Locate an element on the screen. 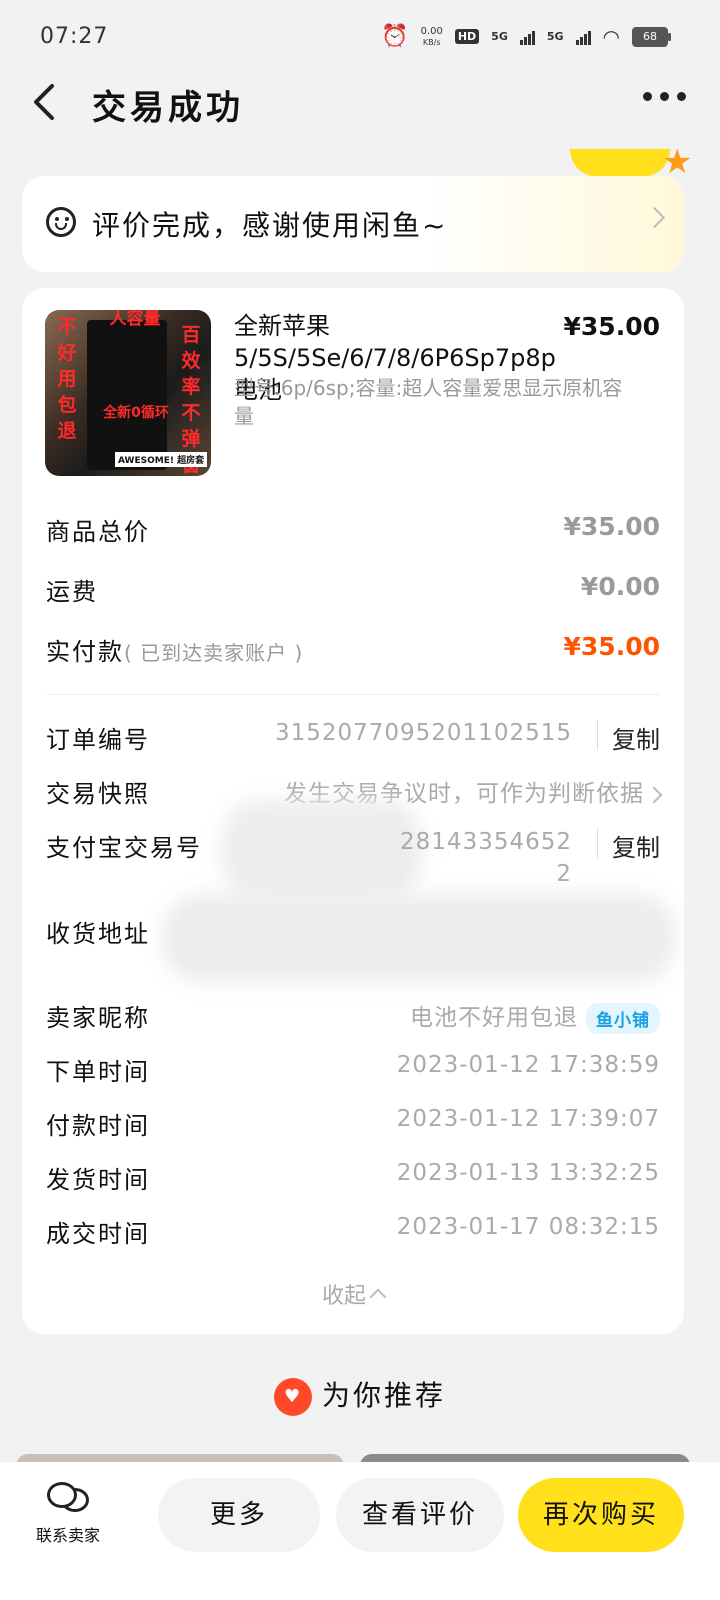  more-options-button is located at coordinates (664, 96).